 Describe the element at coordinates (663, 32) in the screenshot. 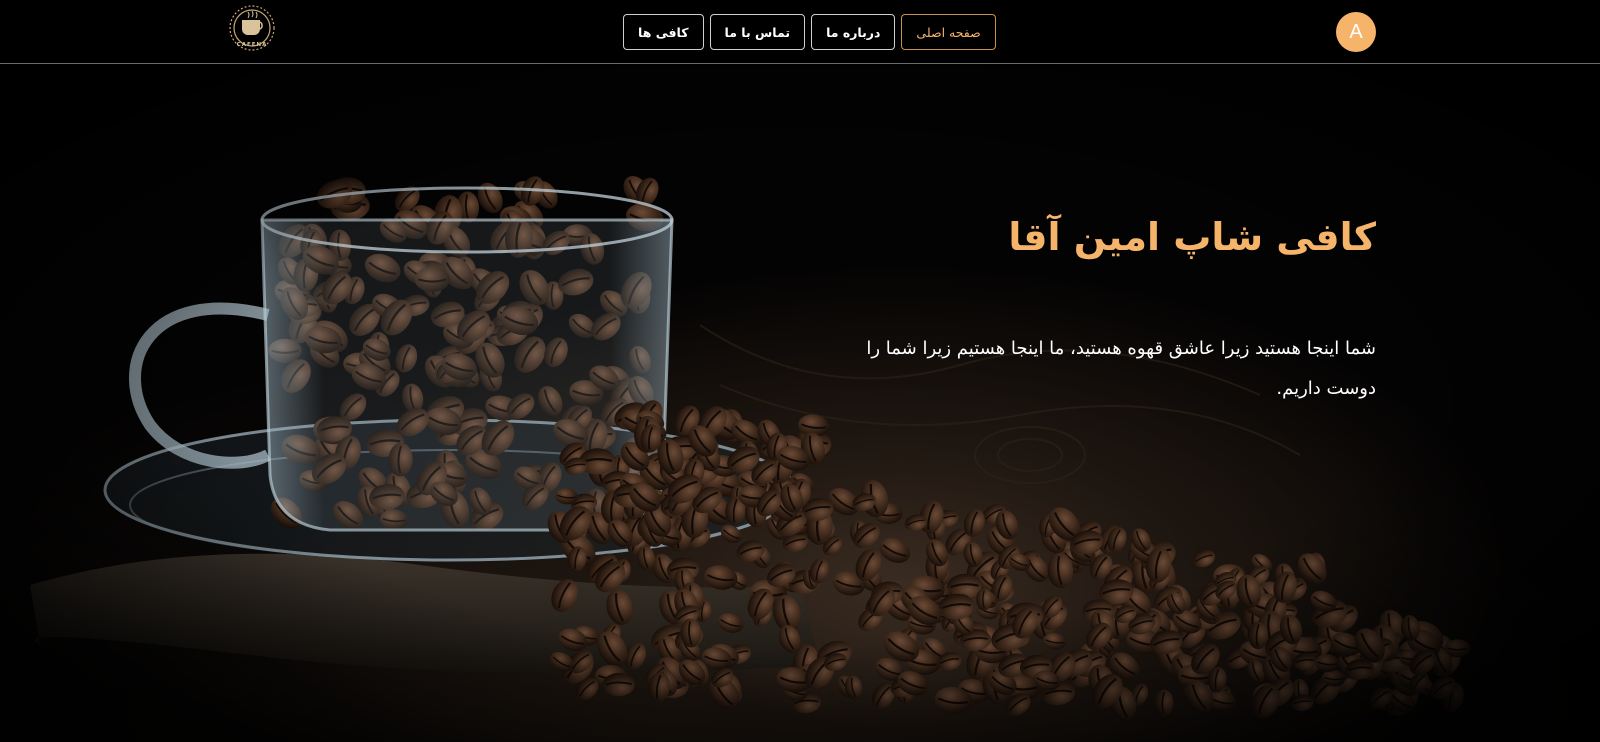

I see `nav-cafes-button: کافی ها` at that location.